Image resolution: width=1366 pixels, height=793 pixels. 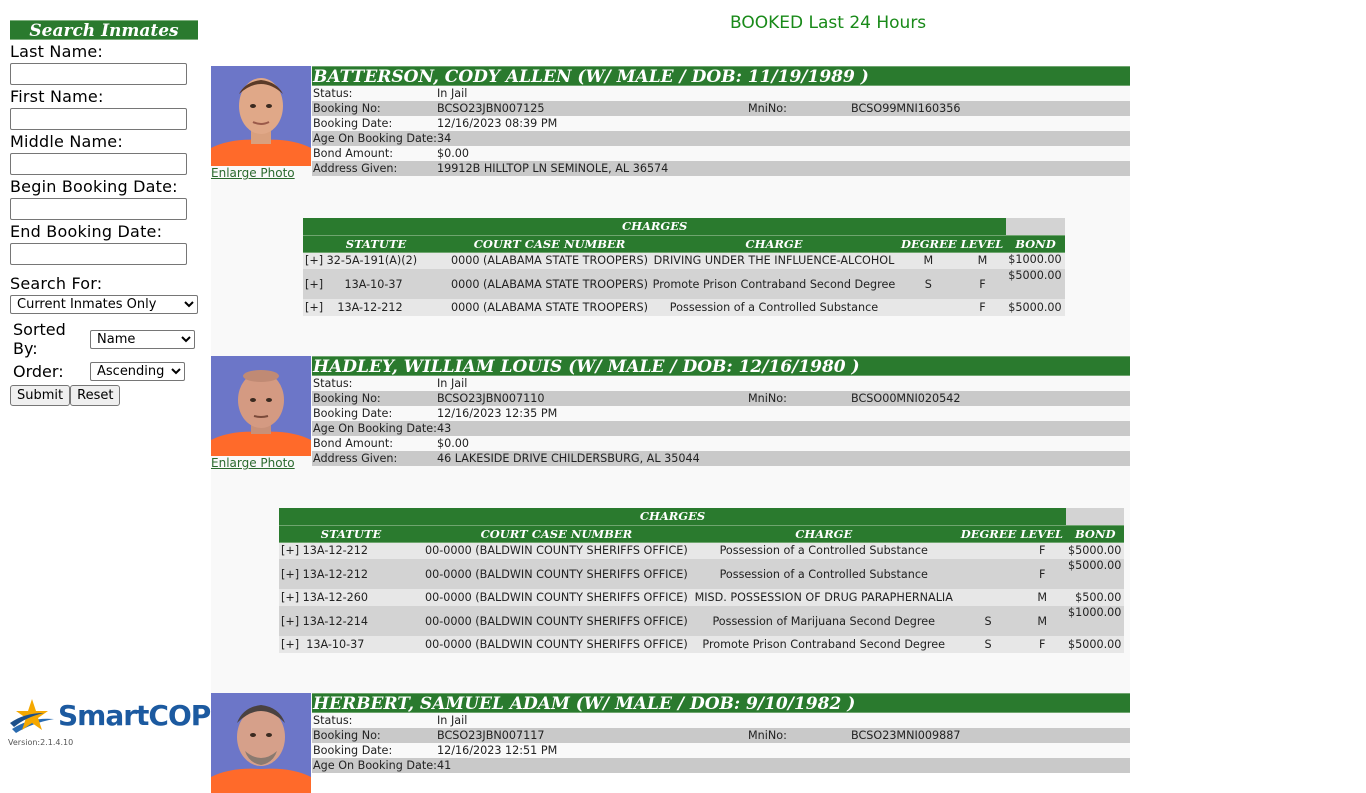 I want to click on reset-button: Reset, so click(x=95, y=395).